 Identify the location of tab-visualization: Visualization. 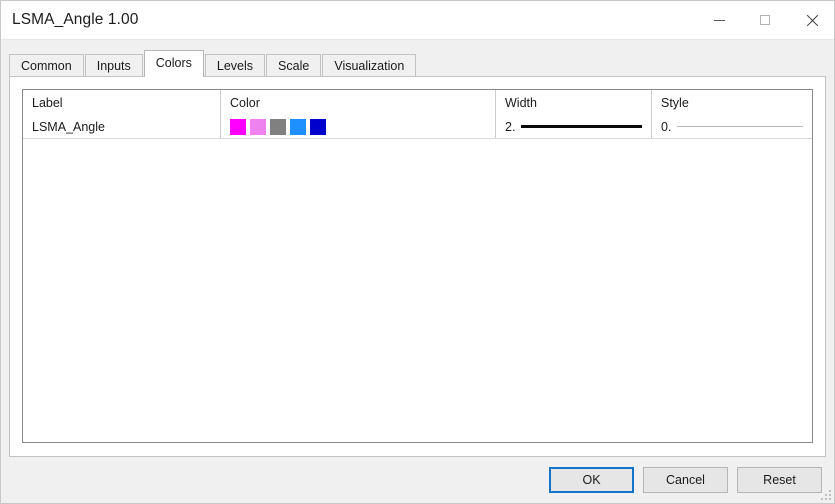
(369, 65).